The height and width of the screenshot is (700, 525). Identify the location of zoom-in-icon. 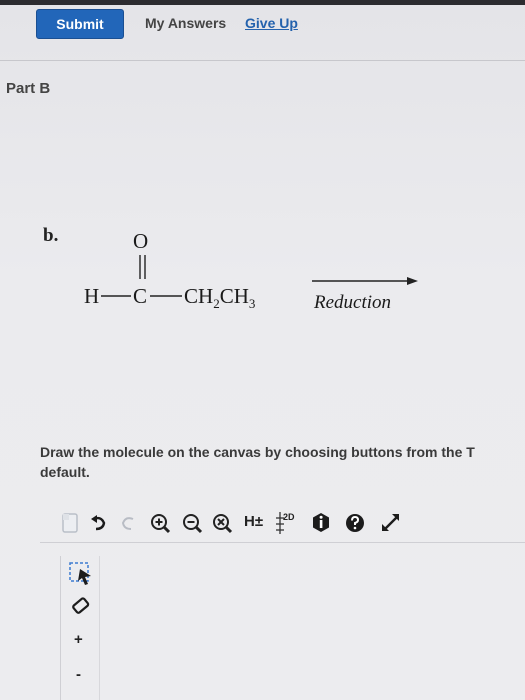
(161, 523).